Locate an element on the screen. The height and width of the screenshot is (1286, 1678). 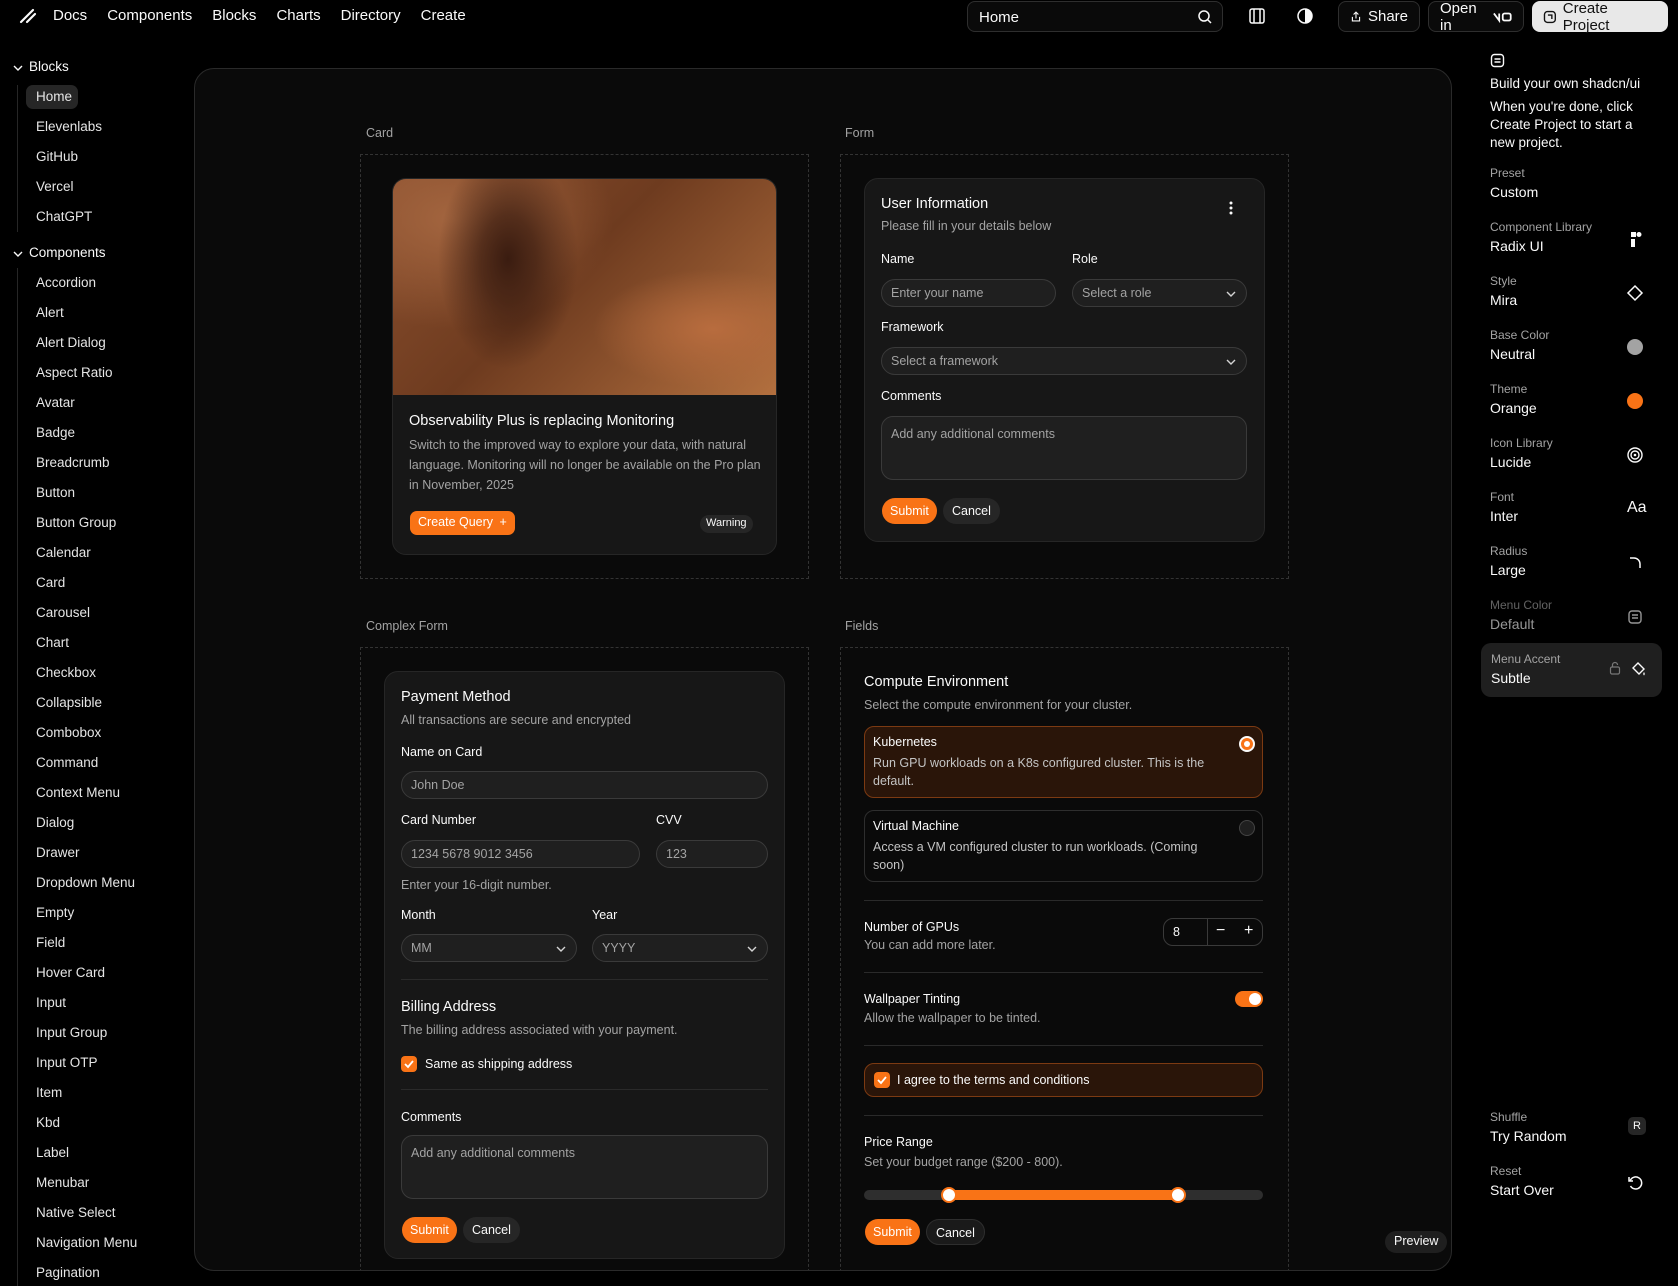
lock-open-icon is located at coordinates (1615, 668).